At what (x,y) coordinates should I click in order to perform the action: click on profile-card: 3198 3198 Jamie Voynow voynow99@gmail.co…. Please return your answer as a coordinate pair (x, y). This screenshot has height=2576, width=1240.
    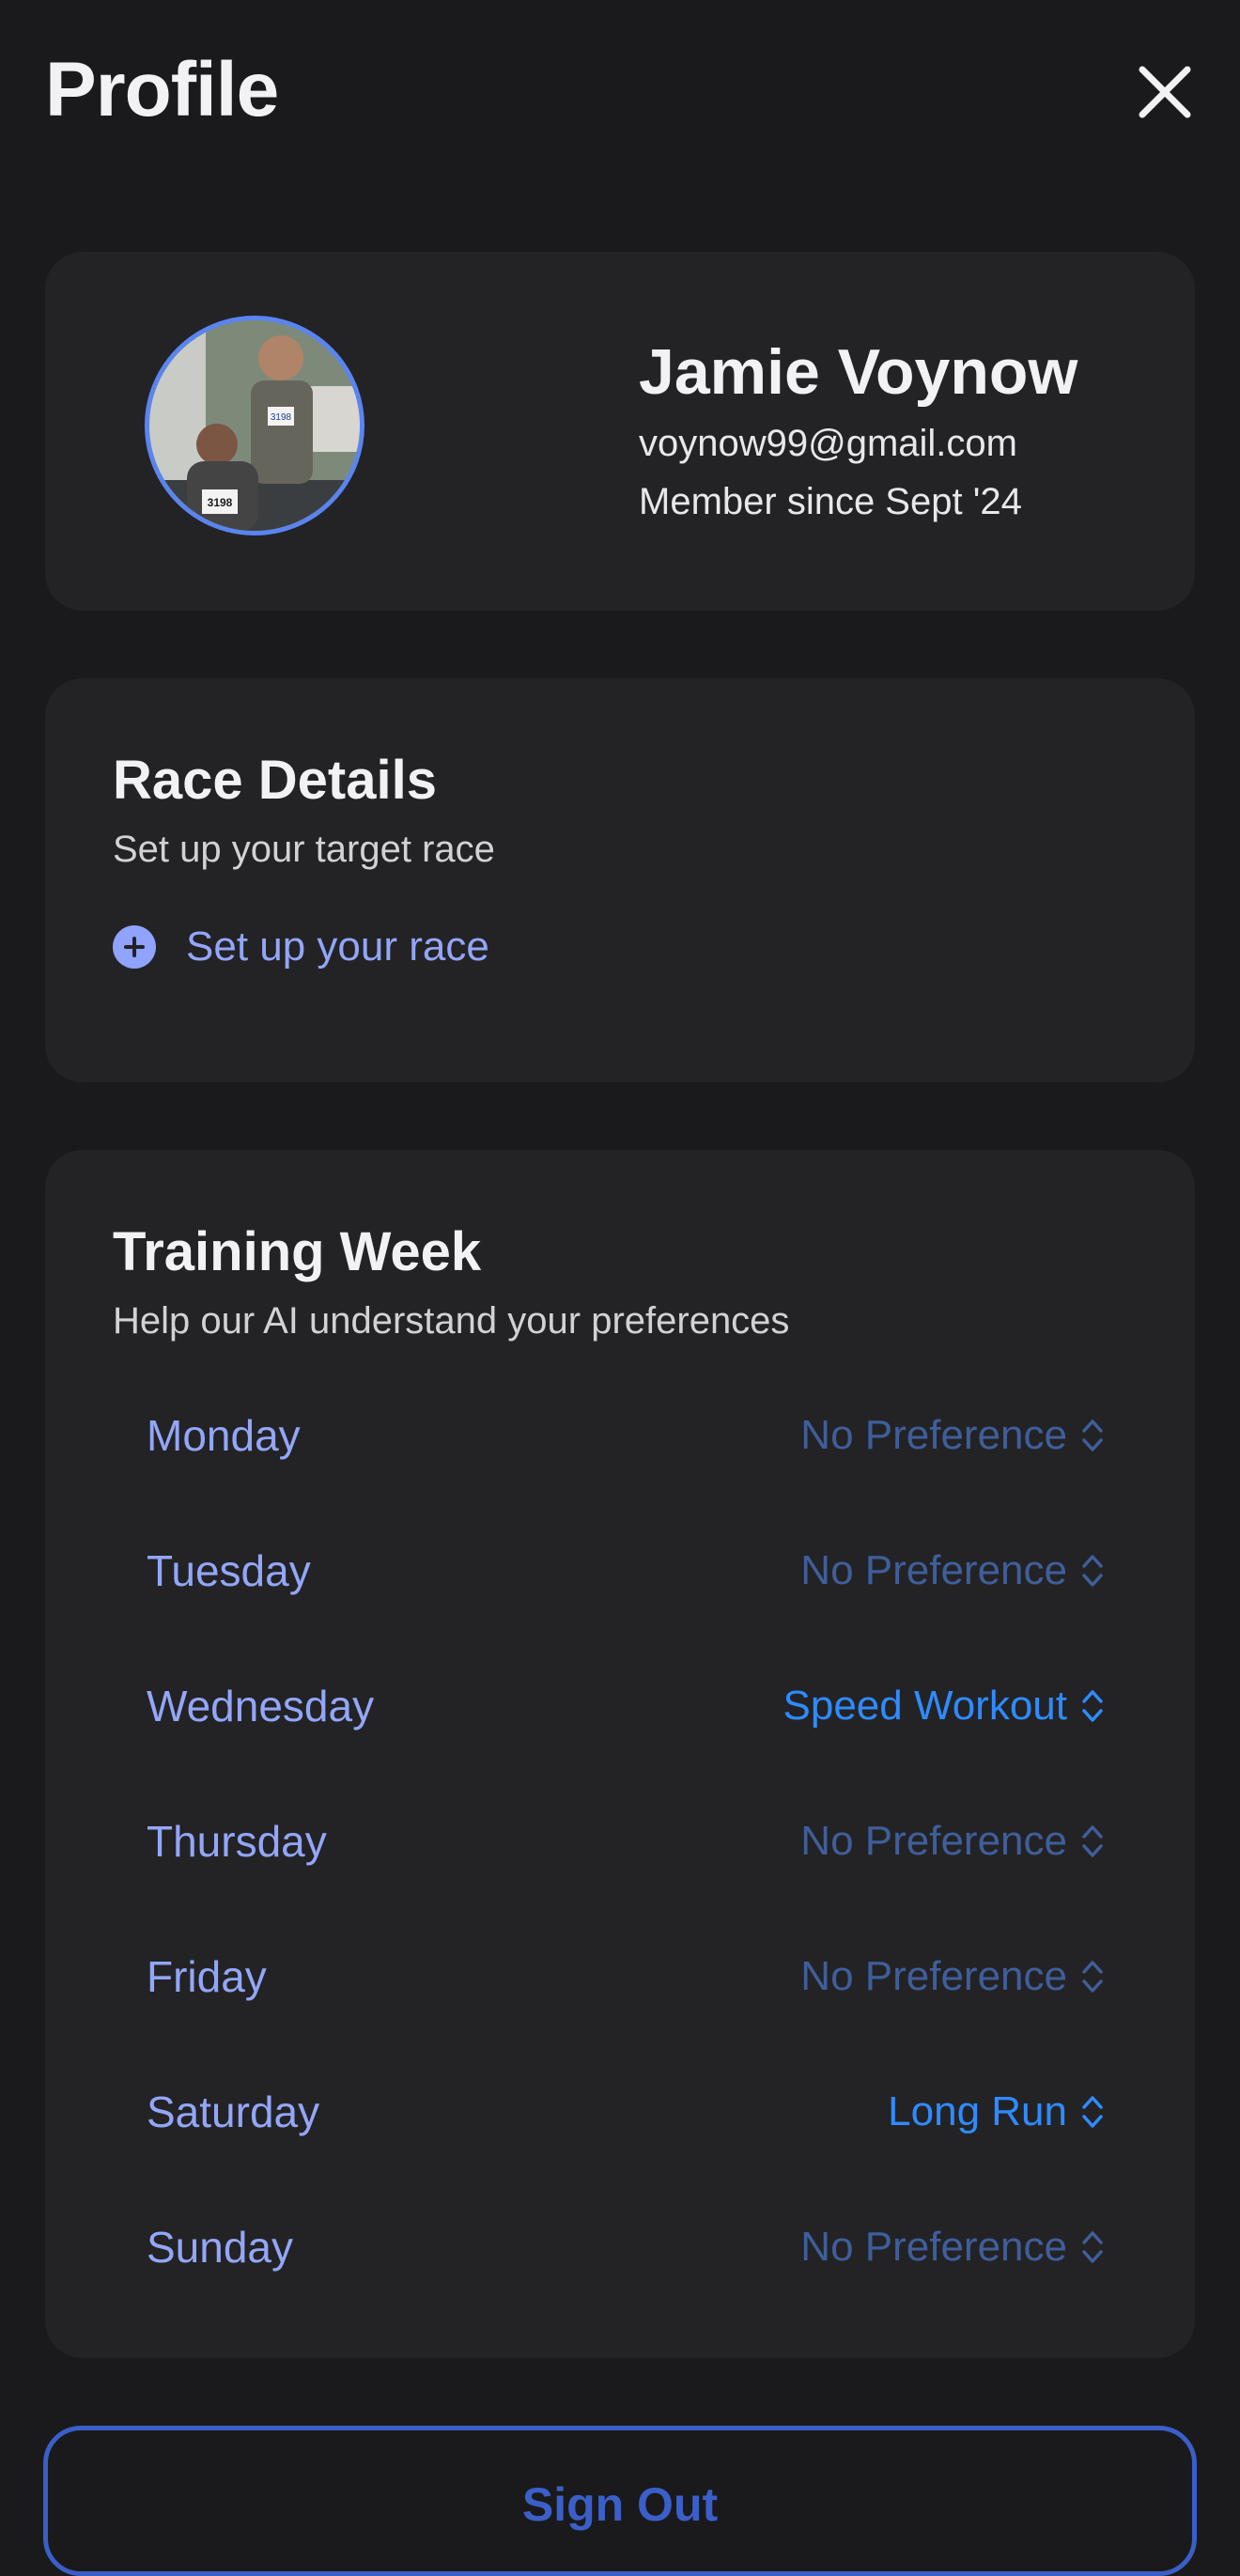
    Looking at the image, I should click on (620, 432).